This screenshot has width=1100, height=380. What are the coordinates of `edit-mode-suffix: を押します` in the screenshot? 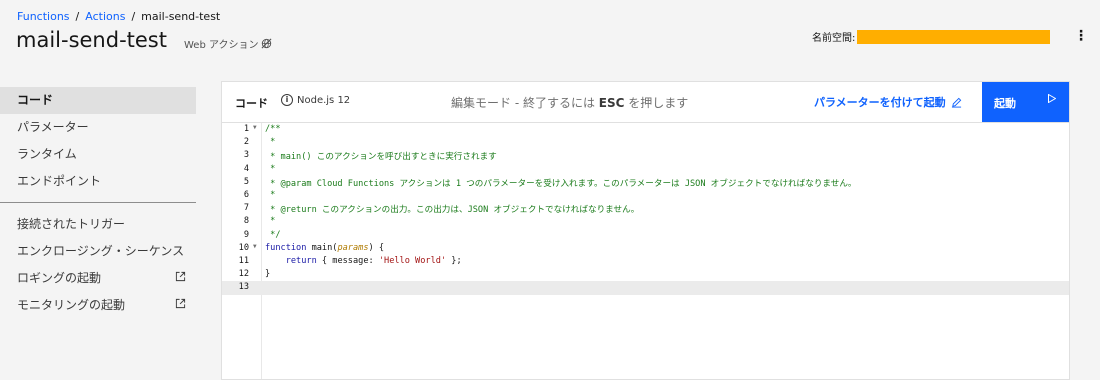 It's located at (658, 103).